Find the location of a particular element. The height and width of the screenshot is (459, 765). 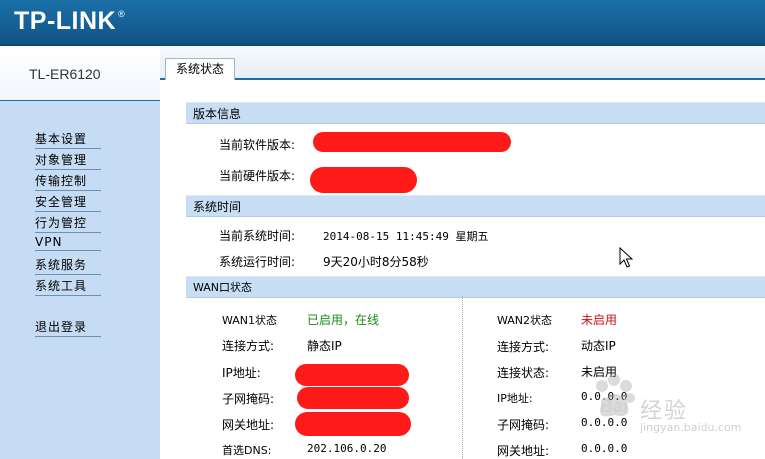

sidebar-item-object-management: 对象管理 is located at coordinates (68, 160).